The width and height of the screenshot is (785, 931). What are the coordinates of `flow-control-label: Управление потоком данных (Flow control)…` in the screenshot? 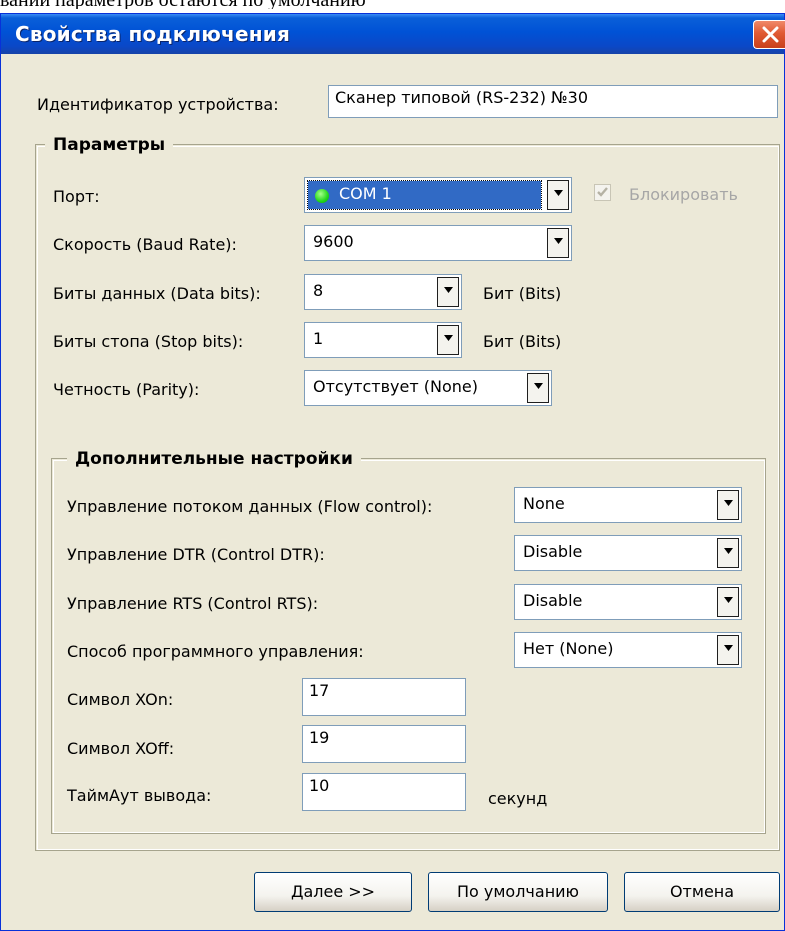 It's located at (250, 506).